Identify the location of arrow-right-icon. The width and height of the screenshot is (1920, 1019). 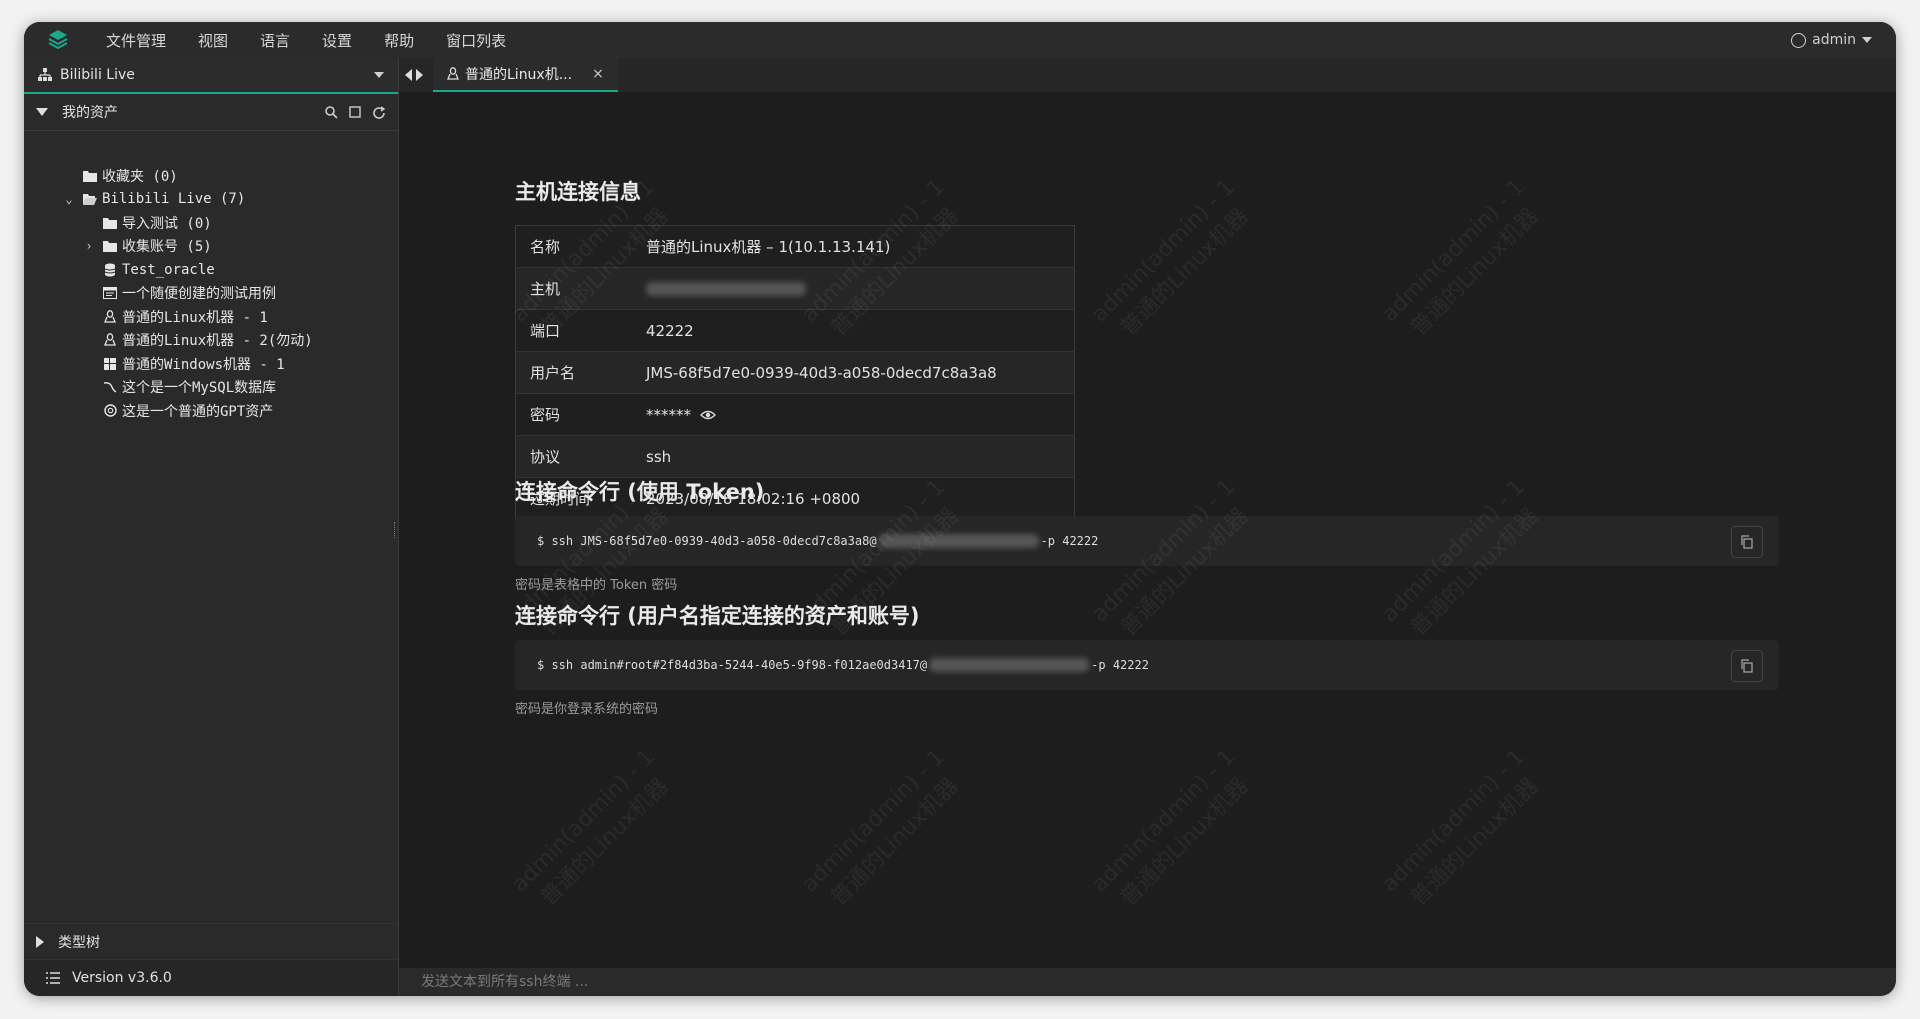
(419, 75).